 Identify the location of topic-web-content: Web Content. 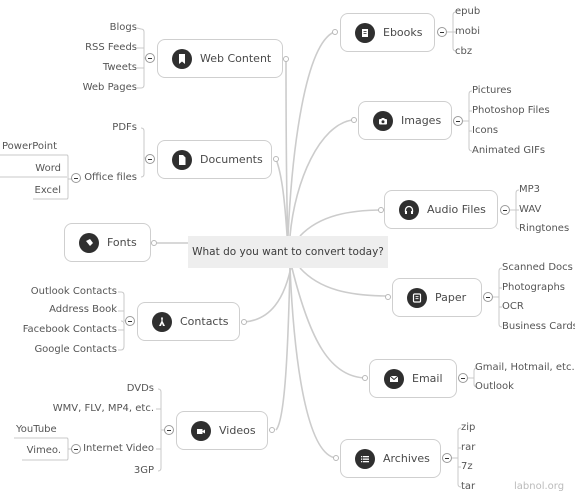
(220, 58).